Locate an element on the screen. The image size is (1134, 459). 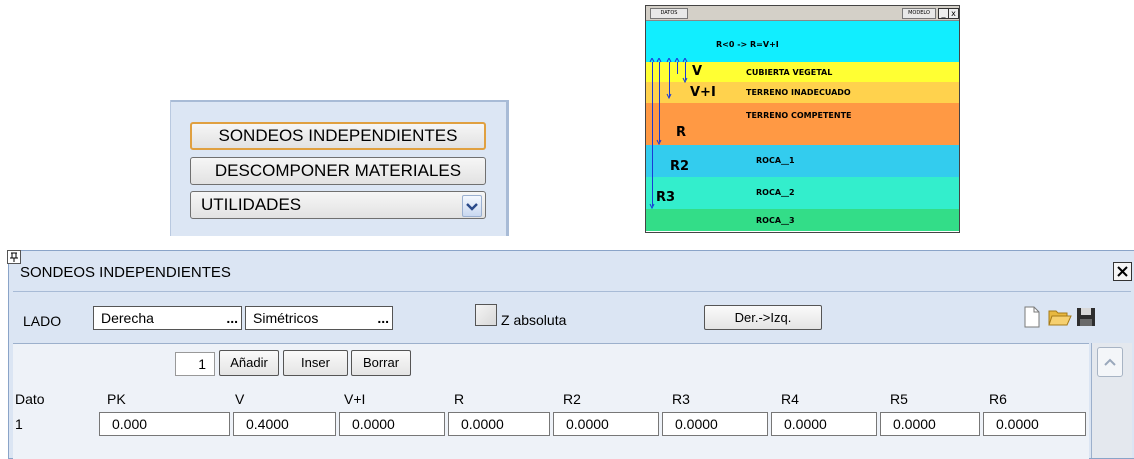
column-header-dato: Dato is located at coordinates (30, 399).